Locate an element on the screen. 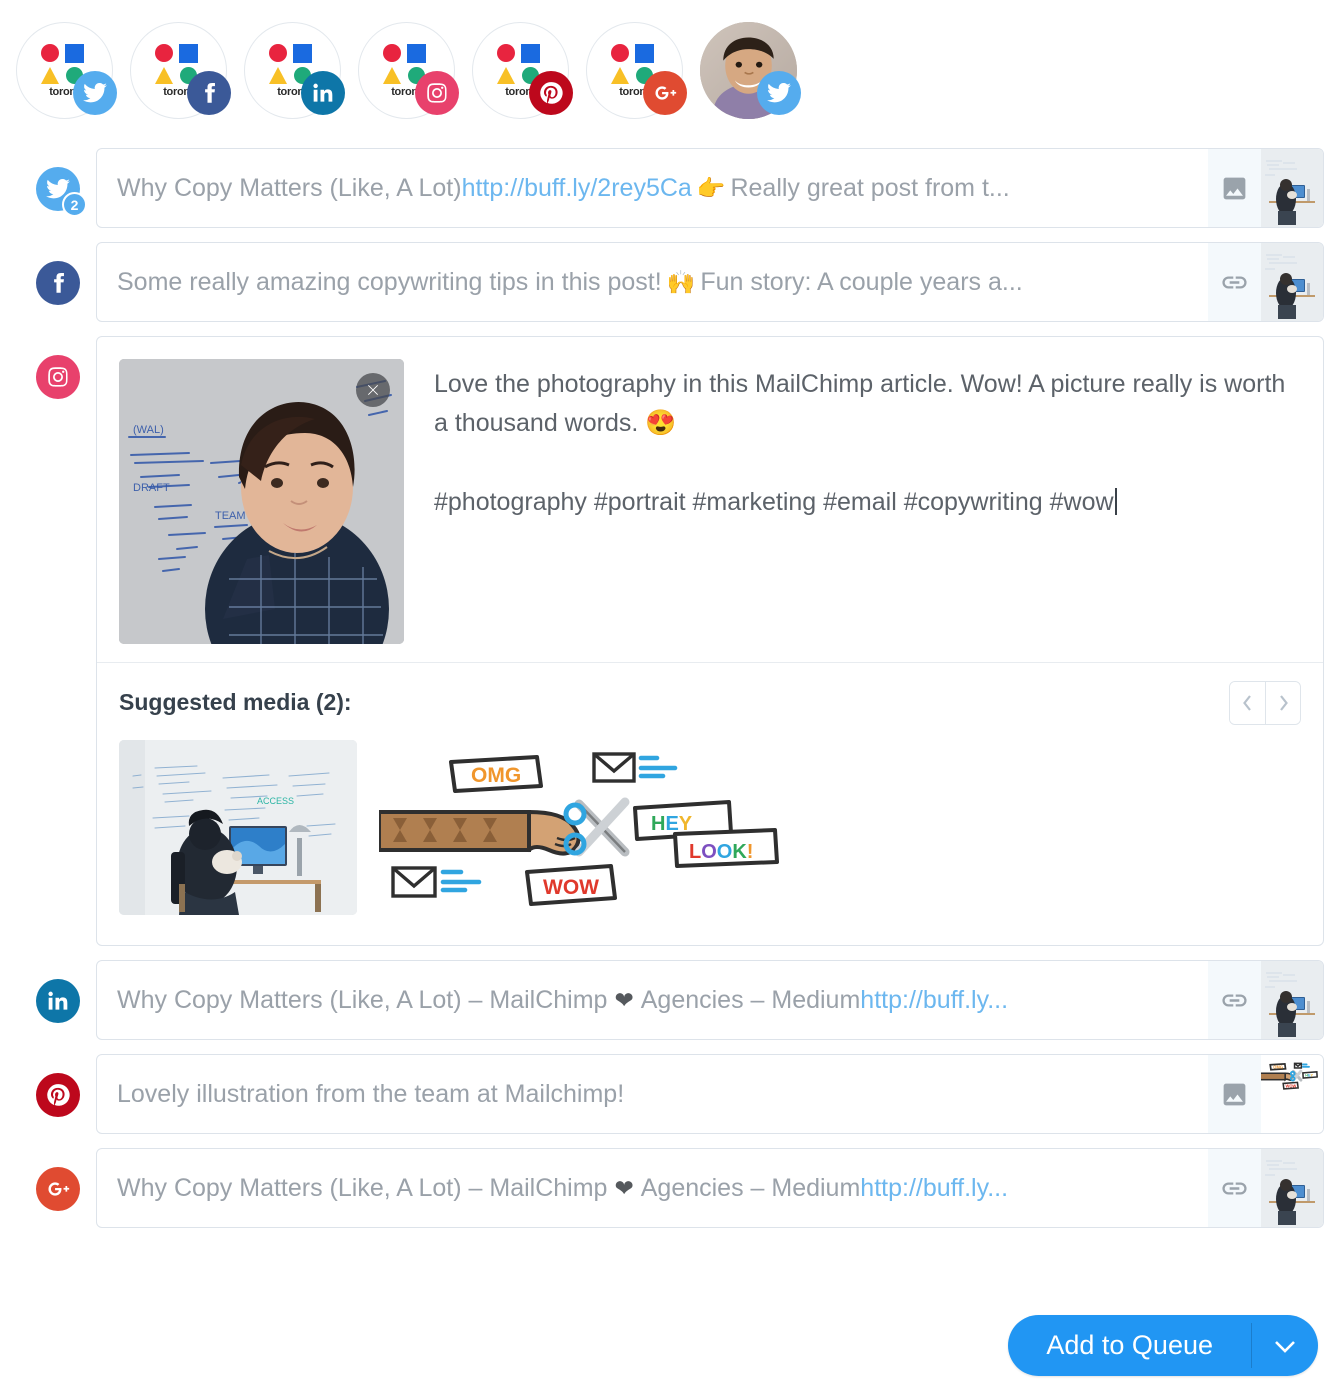  queue-options-dropdown-button is located at coordinates (1285, 1345).